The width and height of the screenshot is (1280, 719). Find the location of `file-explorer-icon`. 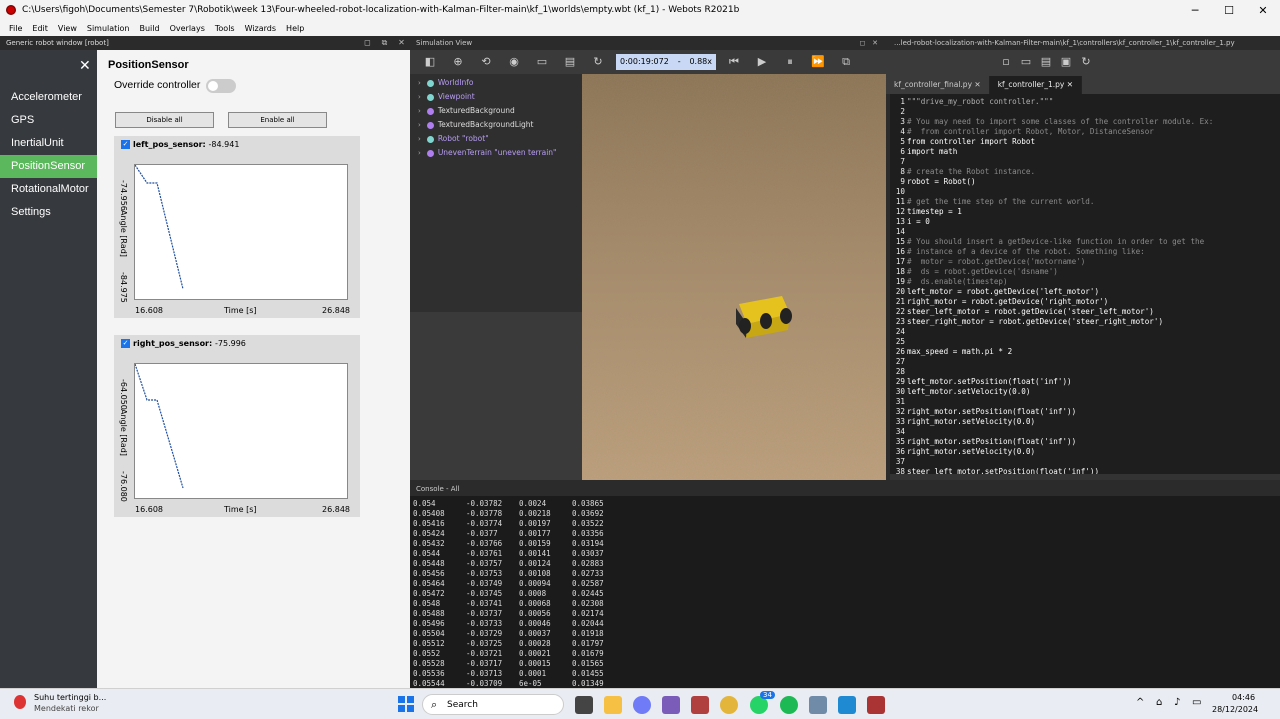

file-explorer-icon is located at coordinates (613, 705).